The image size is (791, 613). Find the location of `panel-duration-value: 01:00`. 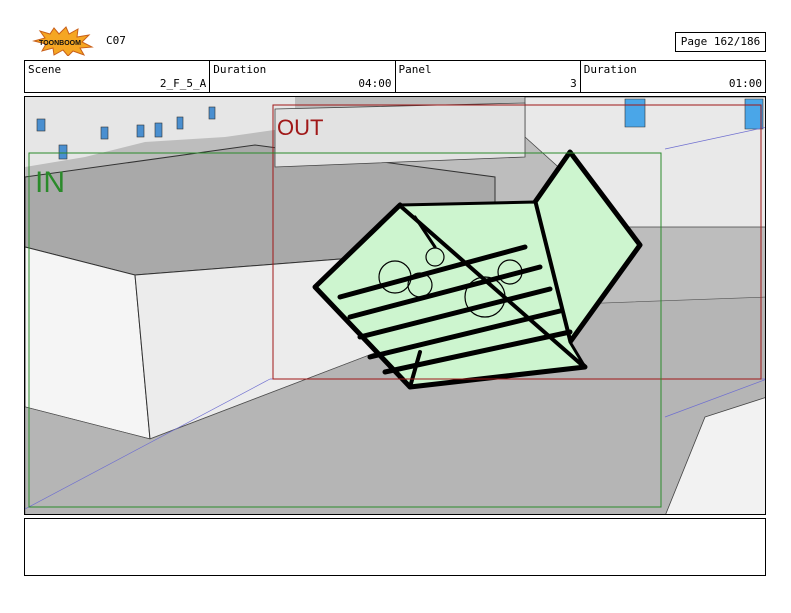

panel-duration-value: 01:00 is located at coordinates (745, 83).